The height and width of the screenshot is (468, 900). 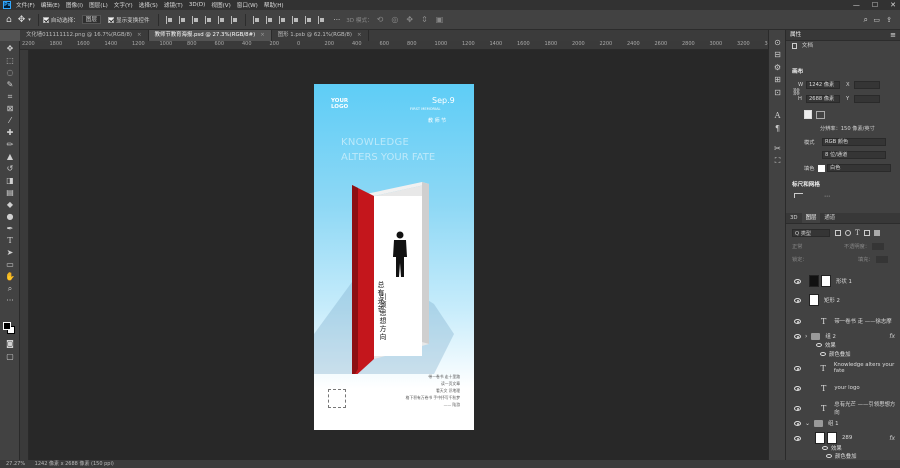 I want to click on filter-pixel-icon, so click(x=838, y=233).